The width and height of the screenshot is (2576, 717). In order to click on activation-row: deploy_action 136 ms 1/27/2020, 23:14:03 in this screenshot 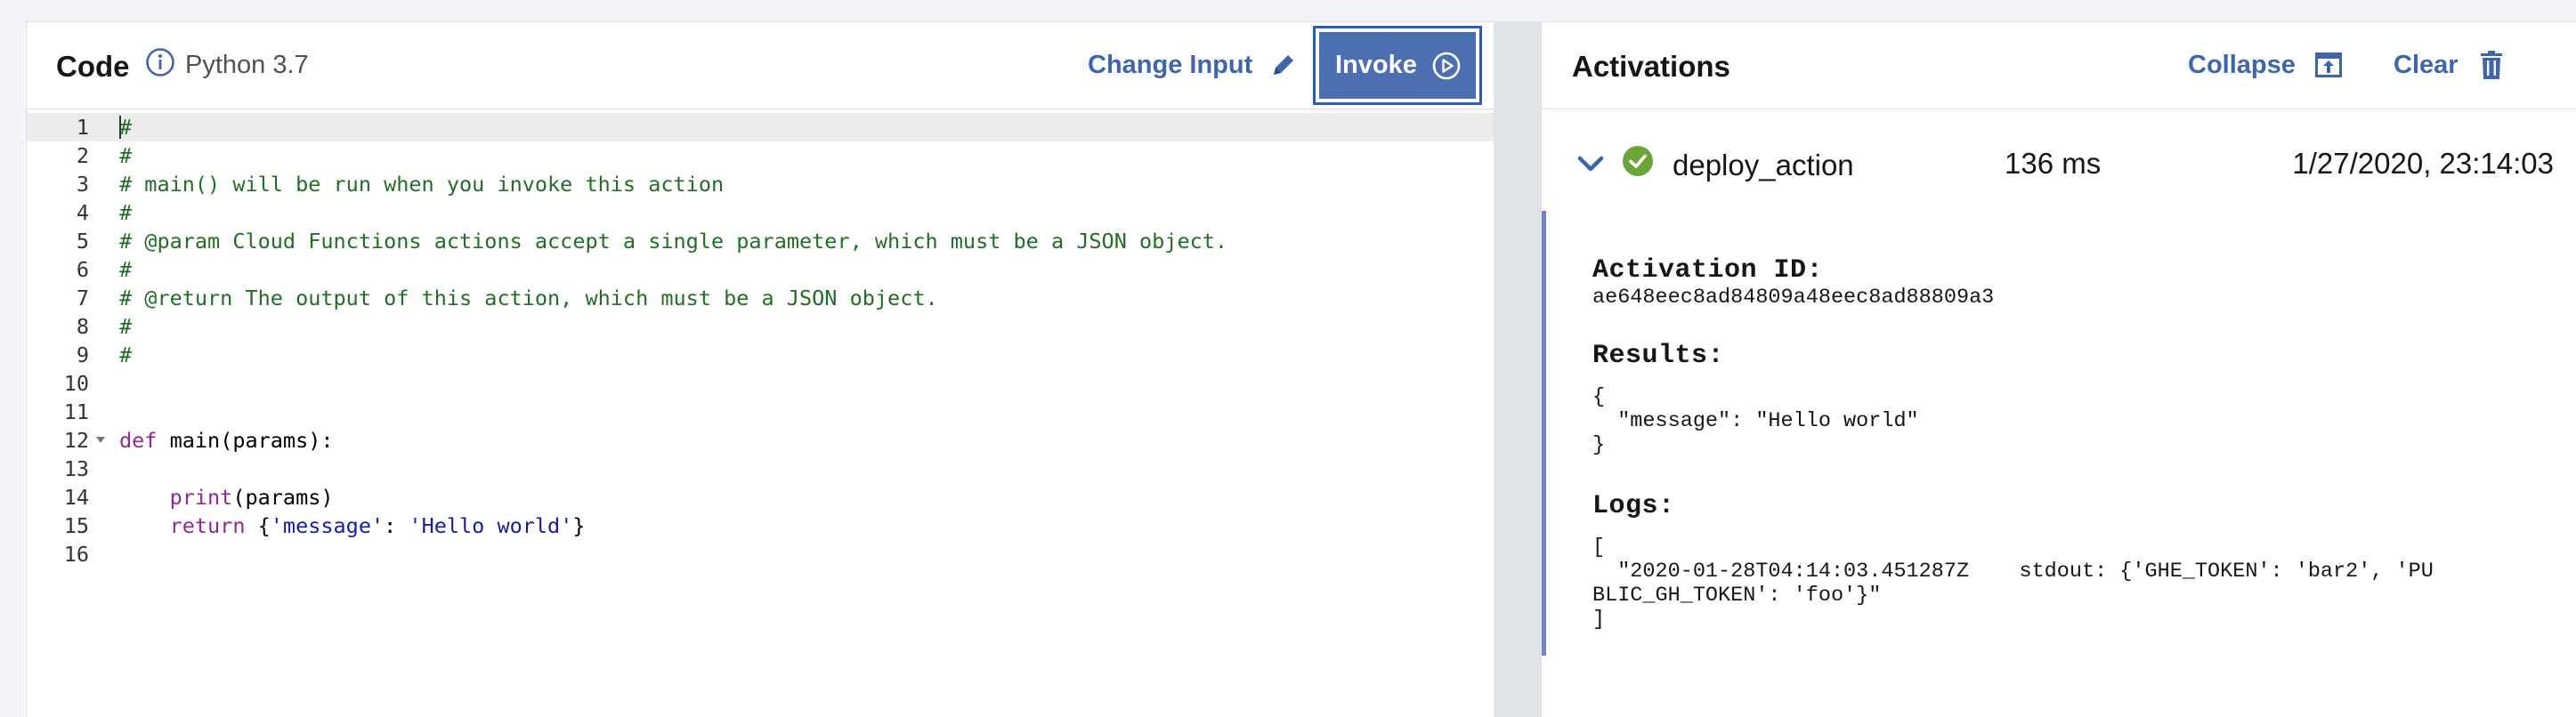, I will do `click(2059, 169)`.